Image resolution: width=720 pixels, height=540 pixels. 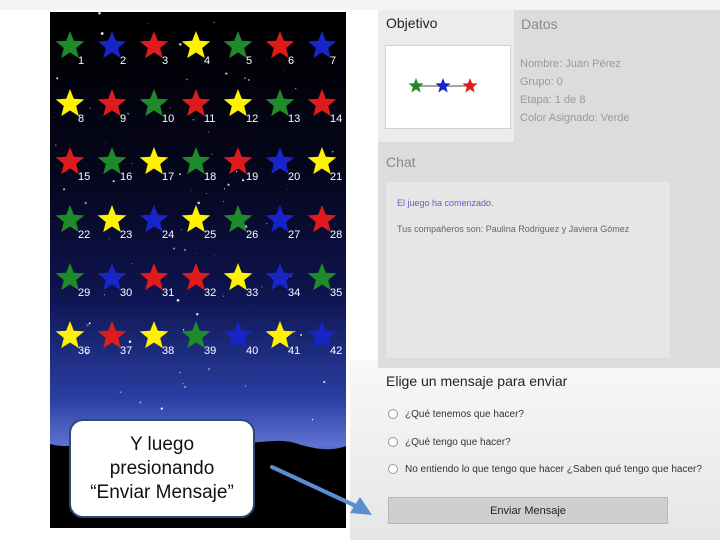 What do you see at coordinates (168, 351) in the screenshot?
I see `star-number: 38` at bounding box center [168, 351].